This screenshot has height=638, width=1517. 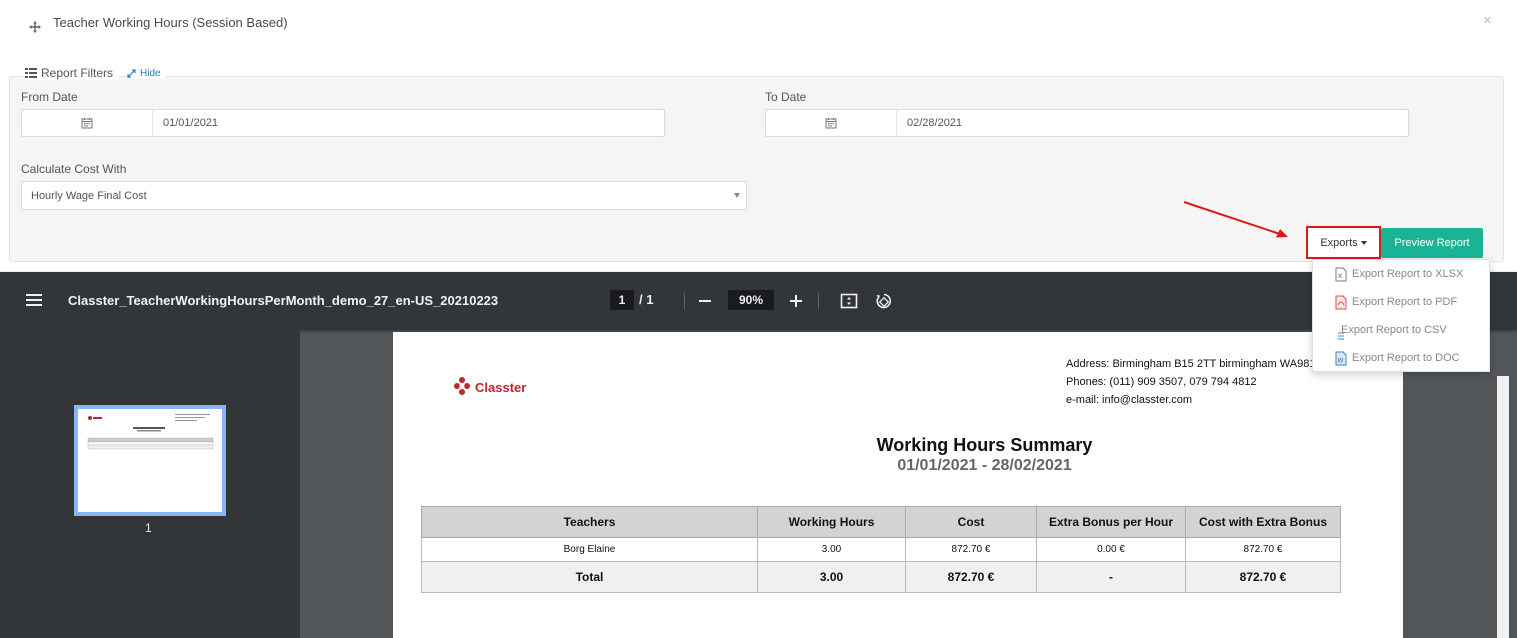 What do you see at coordinates (984, 465) in the screenshot?
I see `report-date-range: 01/01/2021 - 28/02/2021` at bounding box center [984, 465].